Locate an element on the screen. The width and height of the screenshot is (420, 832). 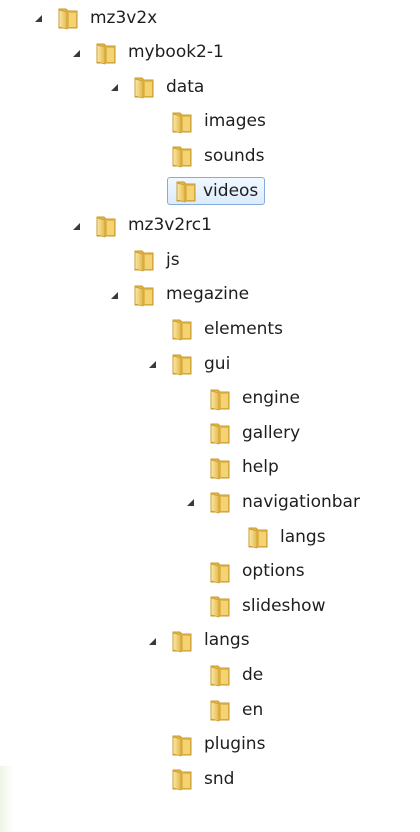
tree-item: de is located at coordinates (238, 675).